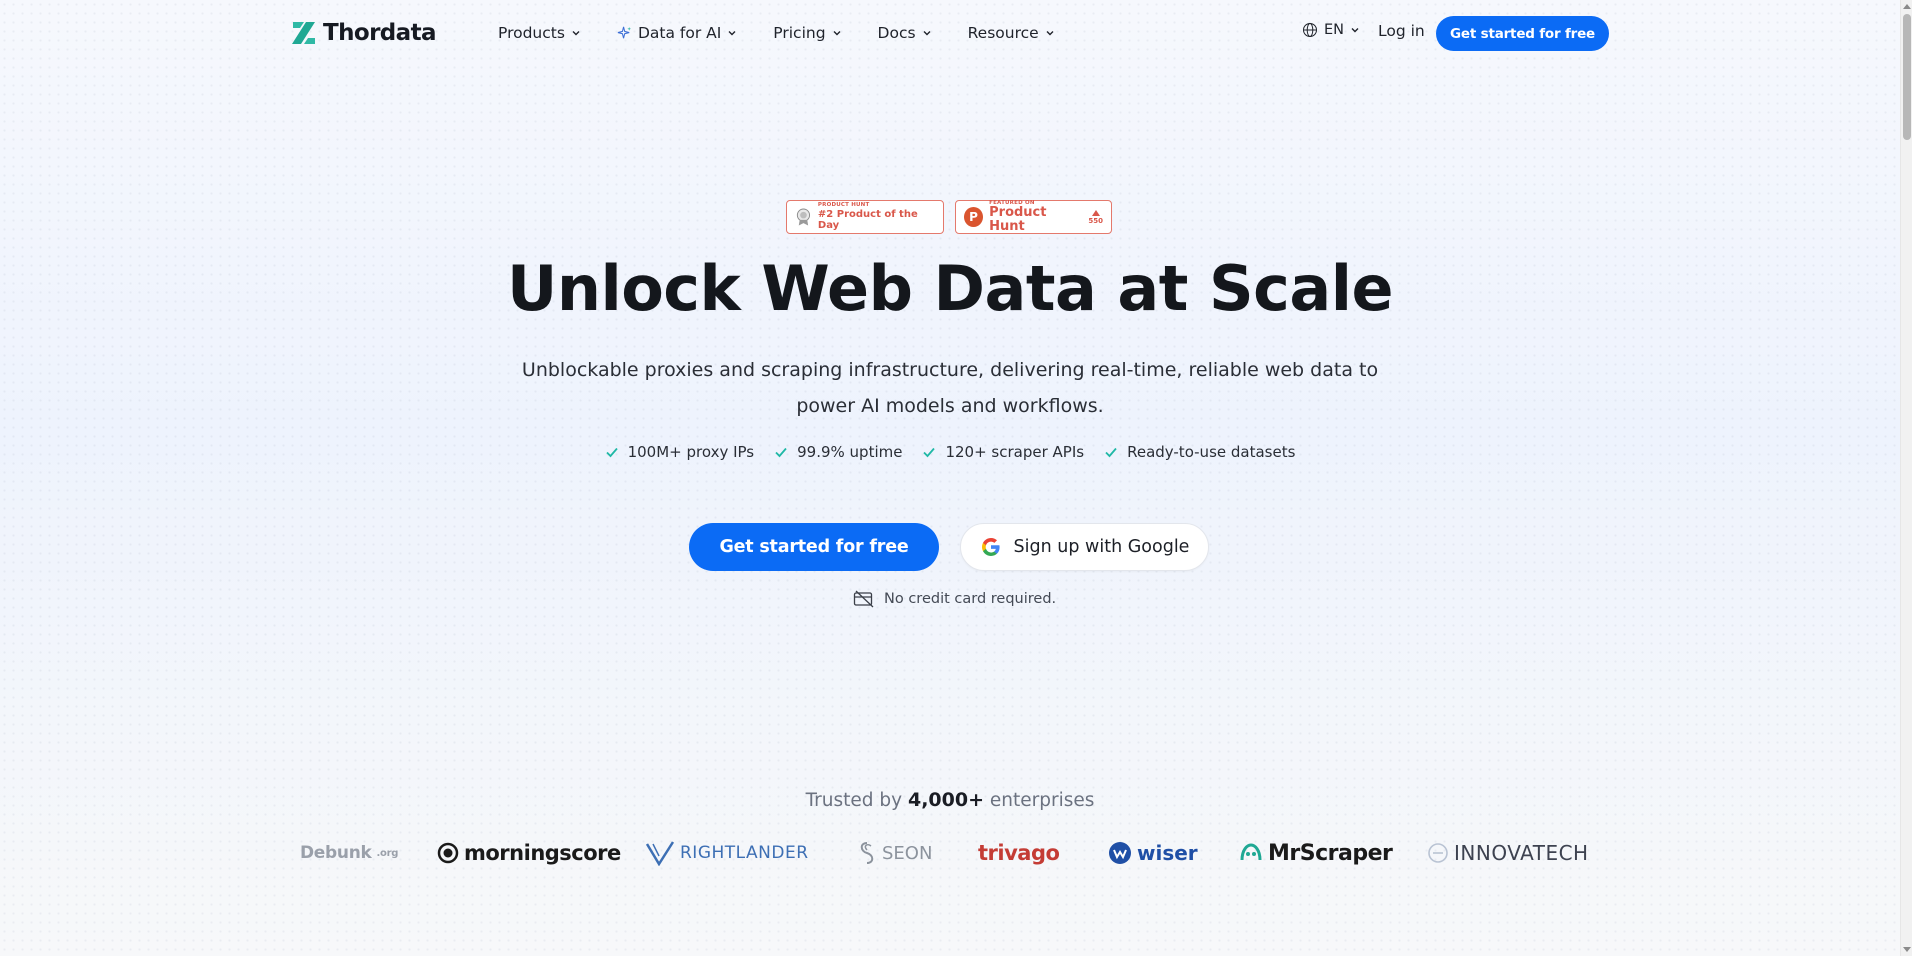 The image size is (1912, 956). I want to click on feature-label: 120+ scraper APIs, so click(1015, 452).